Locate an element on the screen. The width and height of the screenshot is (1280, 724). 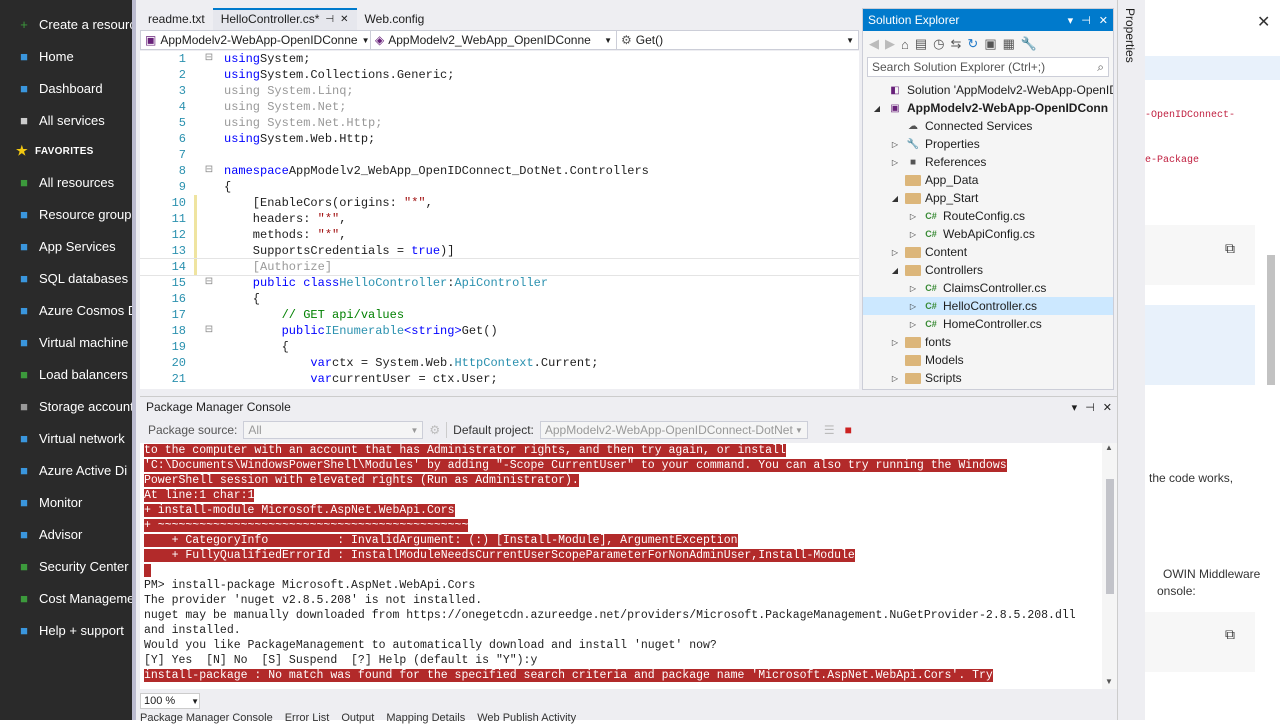
clear-console-icon: ☰ is located at coordinates (829, 430).